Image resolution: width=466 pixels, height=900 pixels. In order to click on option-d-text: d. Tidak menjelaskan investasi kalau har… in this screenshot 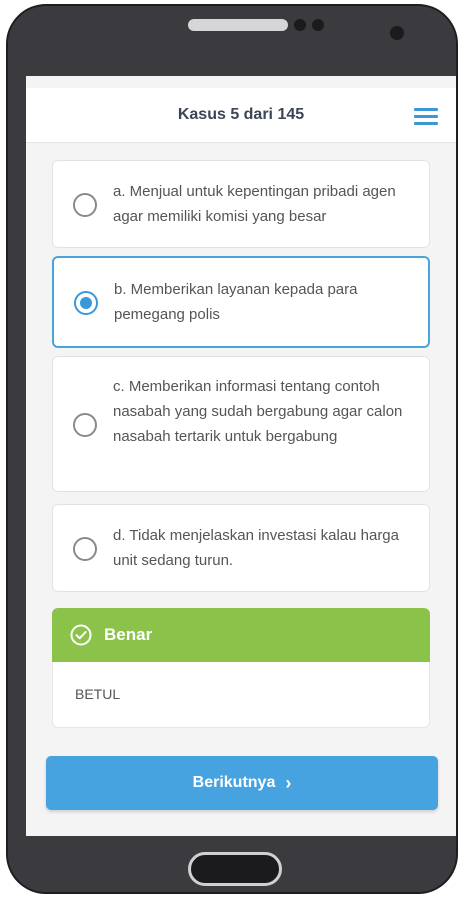, I will do `click(256, 548)`.